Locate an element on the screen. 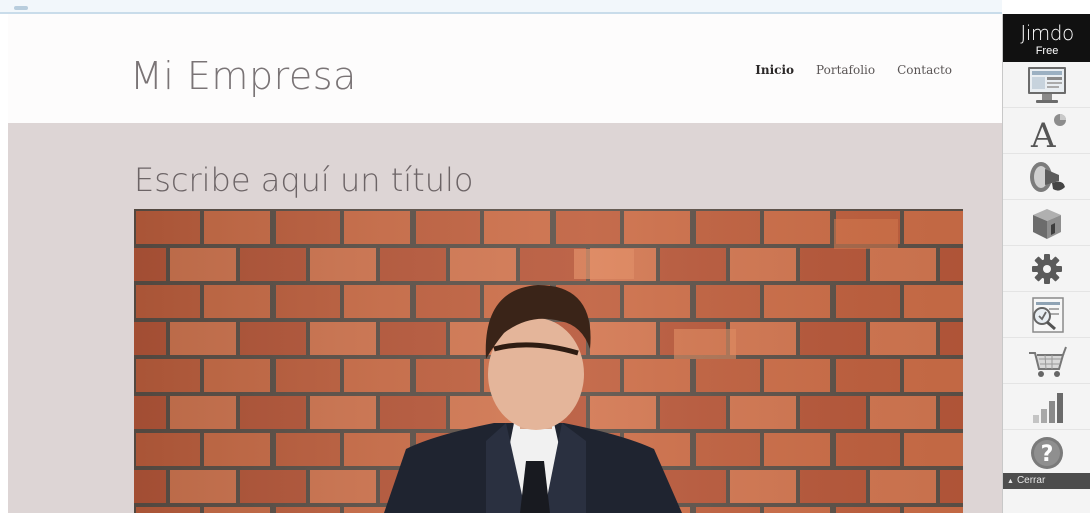 The height and width of the screenshot is (513, 1090). seo-button is located at coordinates (1046, 315).